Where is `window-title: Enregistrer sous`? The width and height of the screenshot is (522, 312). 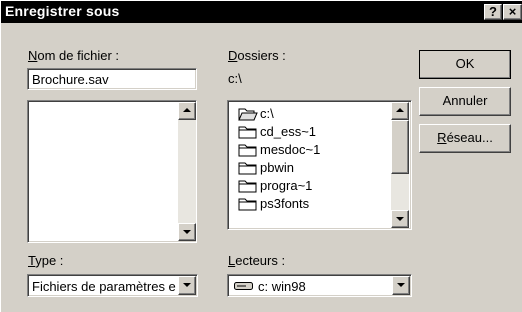
window-title: Enregistrer sous is located at coordinates (62, 11).